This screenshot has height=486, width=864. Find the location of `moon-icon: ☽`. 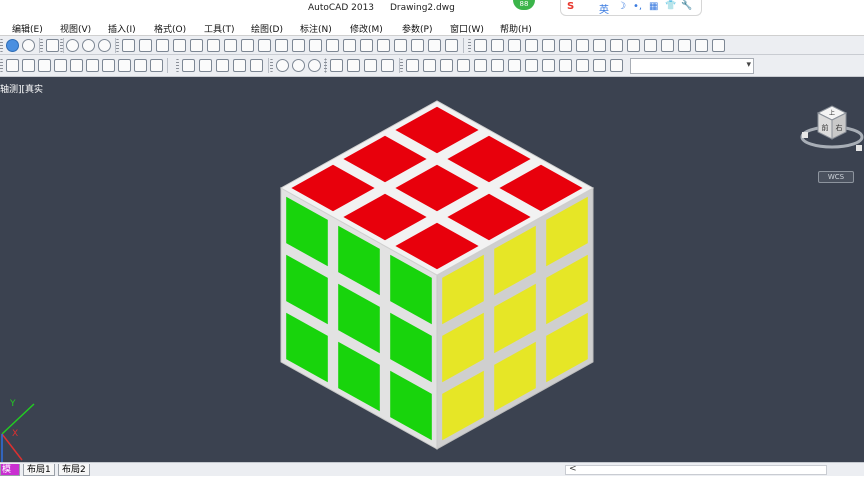

moon-icon: ☽ is located at coordinates (621, 6).